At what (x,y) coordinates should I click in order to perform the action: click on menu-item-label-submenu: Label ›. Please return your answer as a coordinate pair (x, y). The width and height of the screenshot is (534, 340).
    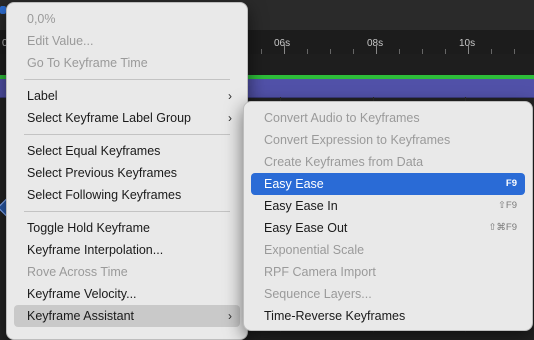
    Looking at the image, I should click on (127, 96).